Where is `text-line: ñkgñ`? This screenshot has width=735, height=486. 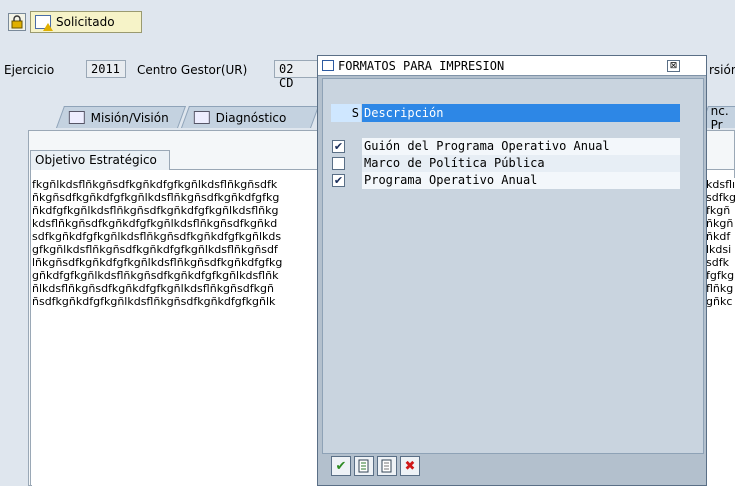
text-line: ñkgñ is located at coordinates (720, 223).